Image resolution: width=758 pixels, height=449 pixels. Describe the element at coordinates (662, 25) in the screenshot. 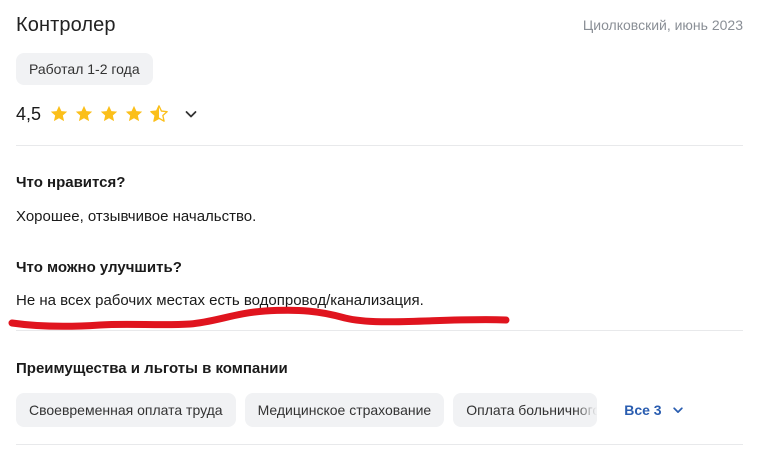

I see `review-location-date: Циолковский, июнь 2023` at that location.